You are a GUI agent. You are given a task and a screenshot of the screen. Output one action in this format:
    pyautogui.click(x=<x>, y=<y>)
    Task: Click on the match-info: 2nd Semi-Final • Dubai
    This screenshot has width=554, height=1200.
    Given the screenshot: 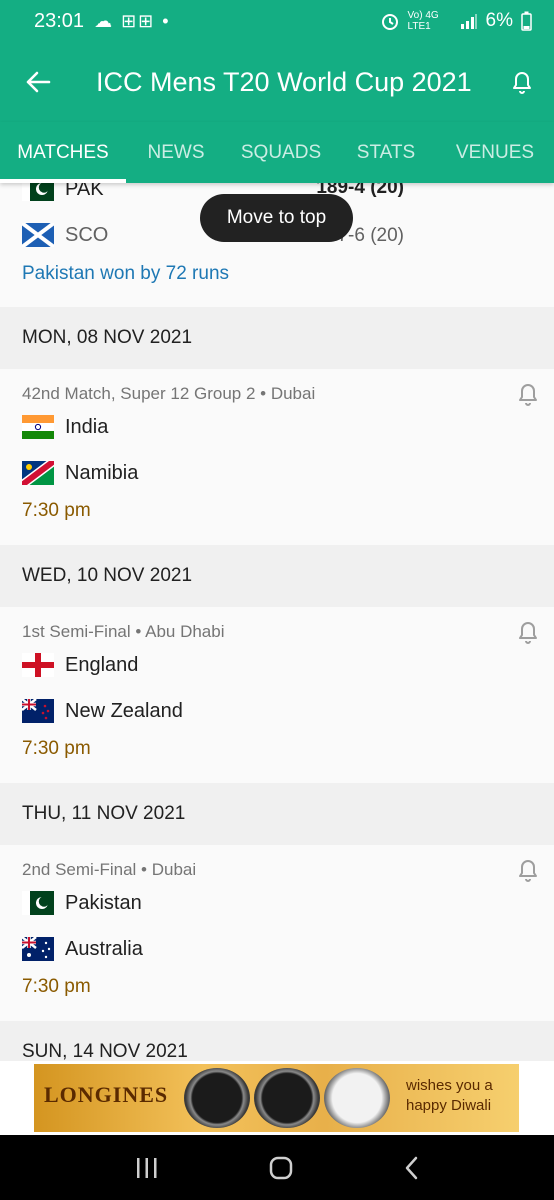 What is the action you would take?
    pyautogui.click(x=109, y=869)
    